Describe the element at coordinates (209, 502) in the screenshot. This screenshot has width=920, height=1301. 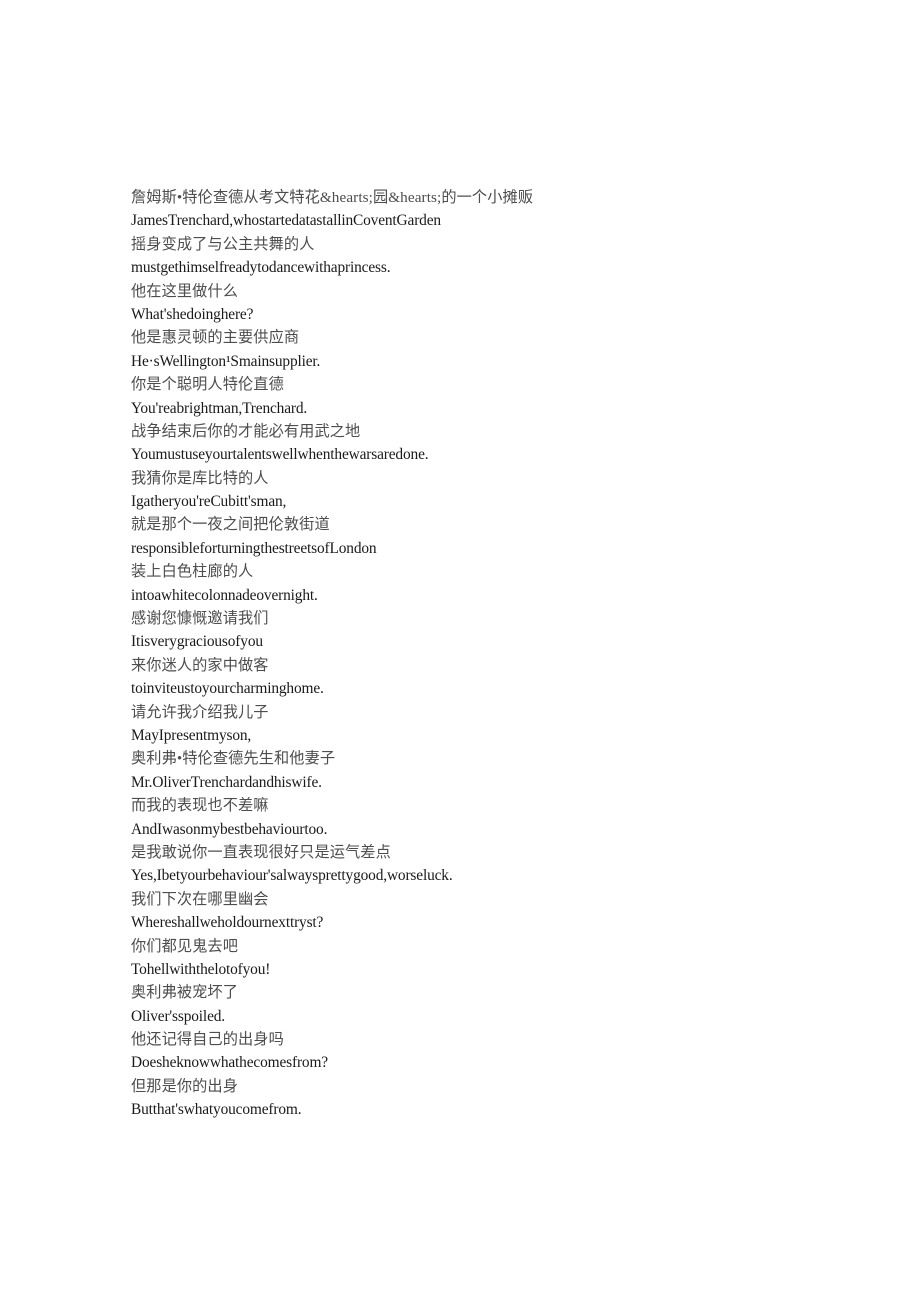
I see `subtitle-line-en: Igatheryou'reCubitt'sman,` at that location.